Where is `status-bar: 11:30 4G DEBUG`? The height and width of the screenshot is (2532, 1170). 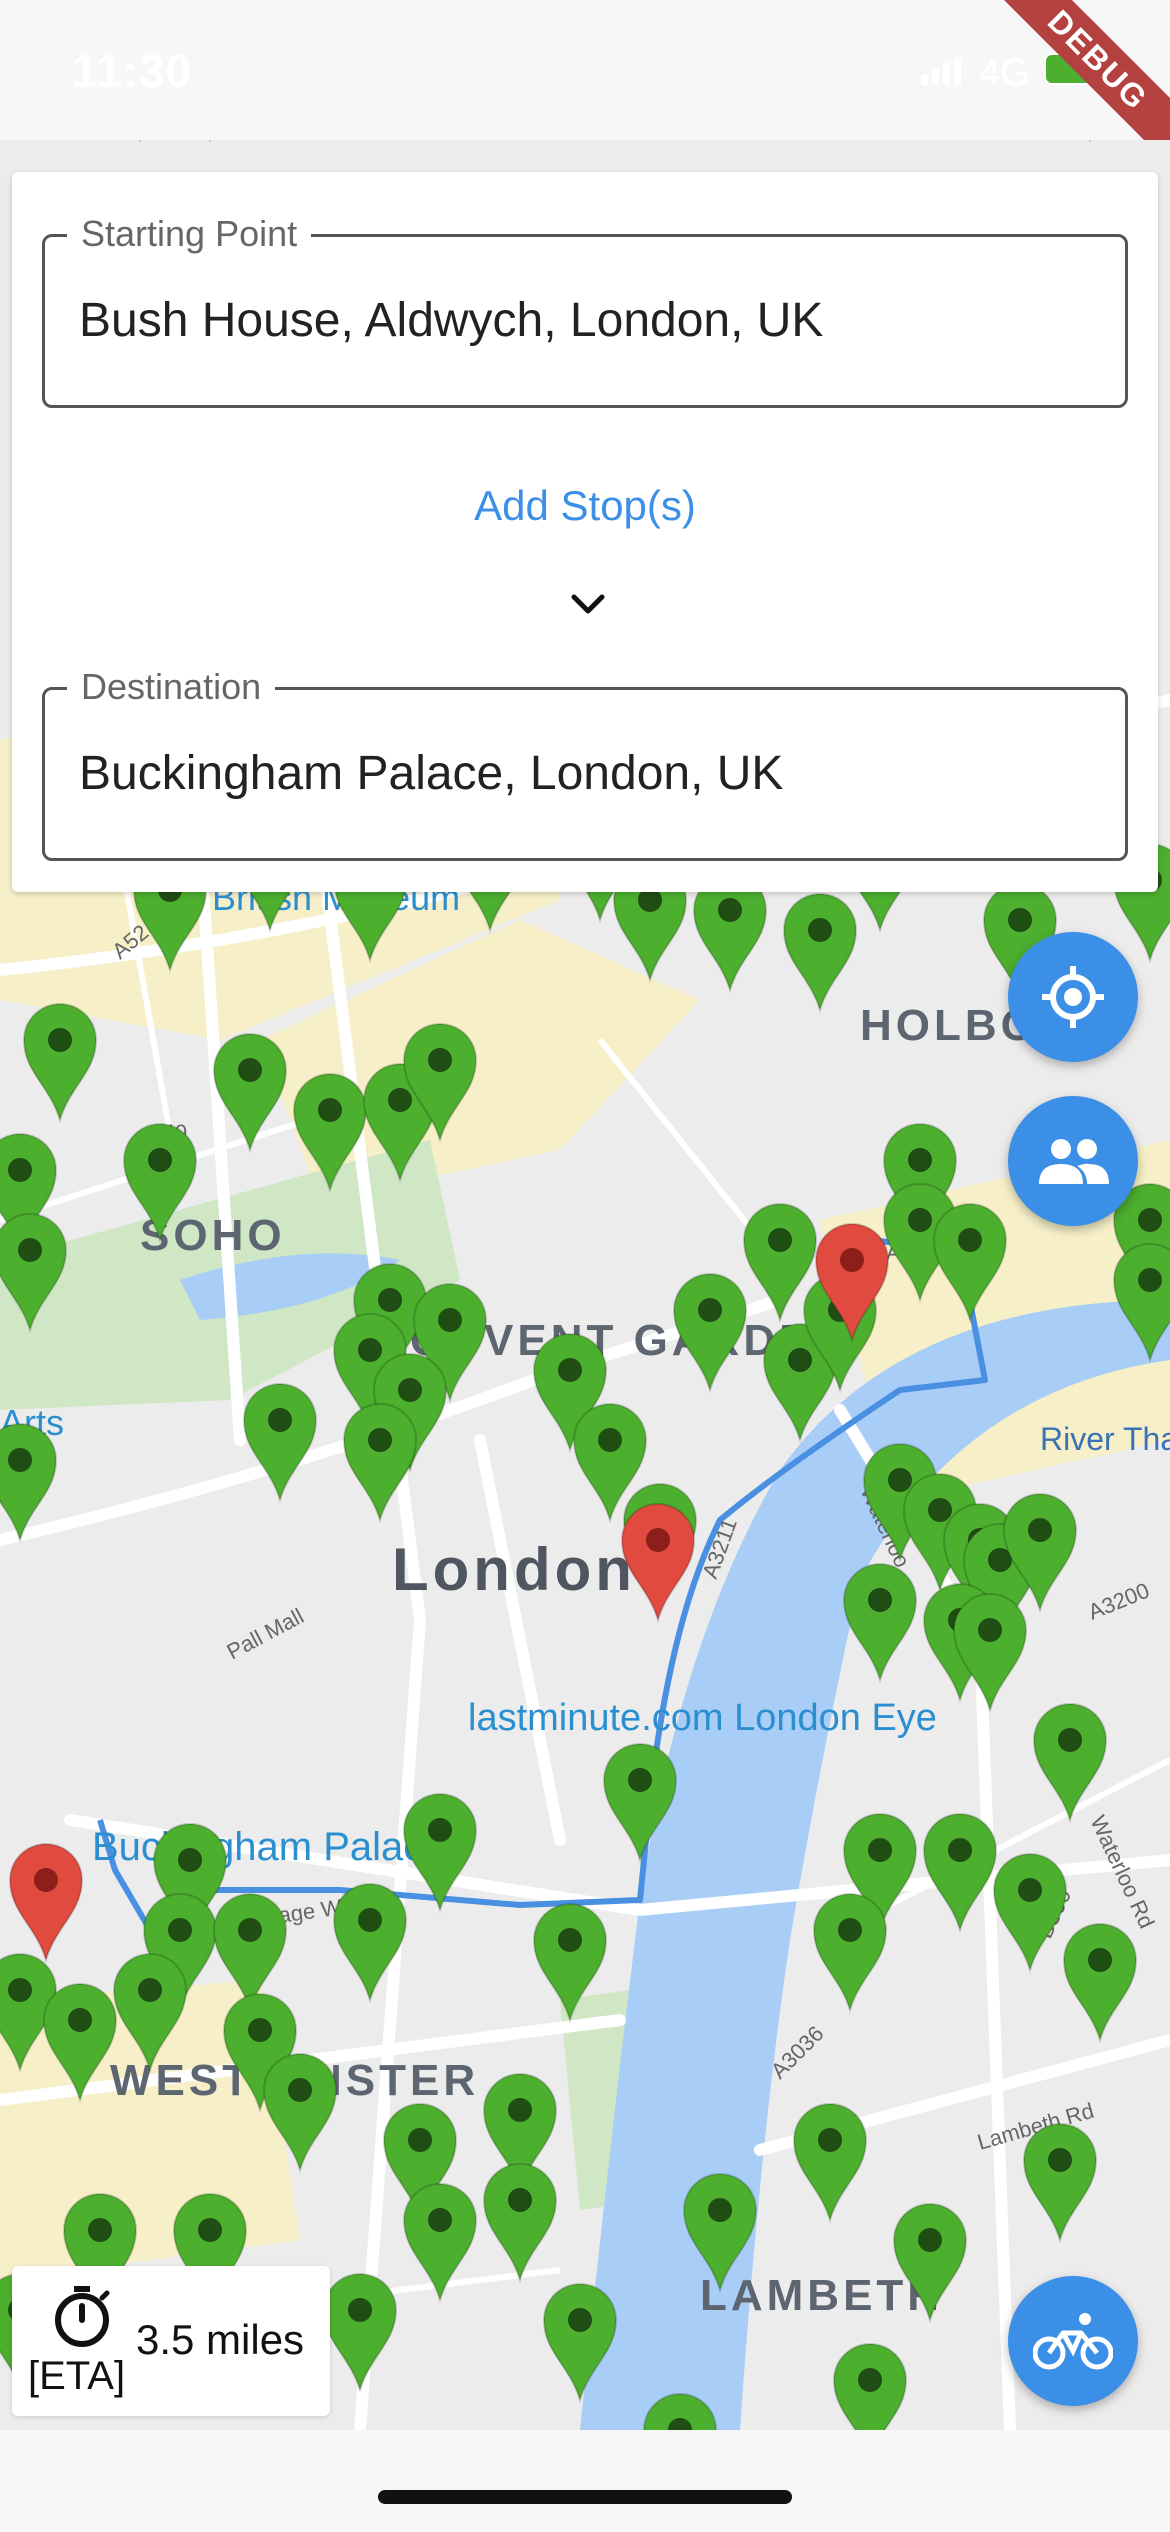 status-bar: 11:30 4G DEBUG is located at coordinates (585, 92).